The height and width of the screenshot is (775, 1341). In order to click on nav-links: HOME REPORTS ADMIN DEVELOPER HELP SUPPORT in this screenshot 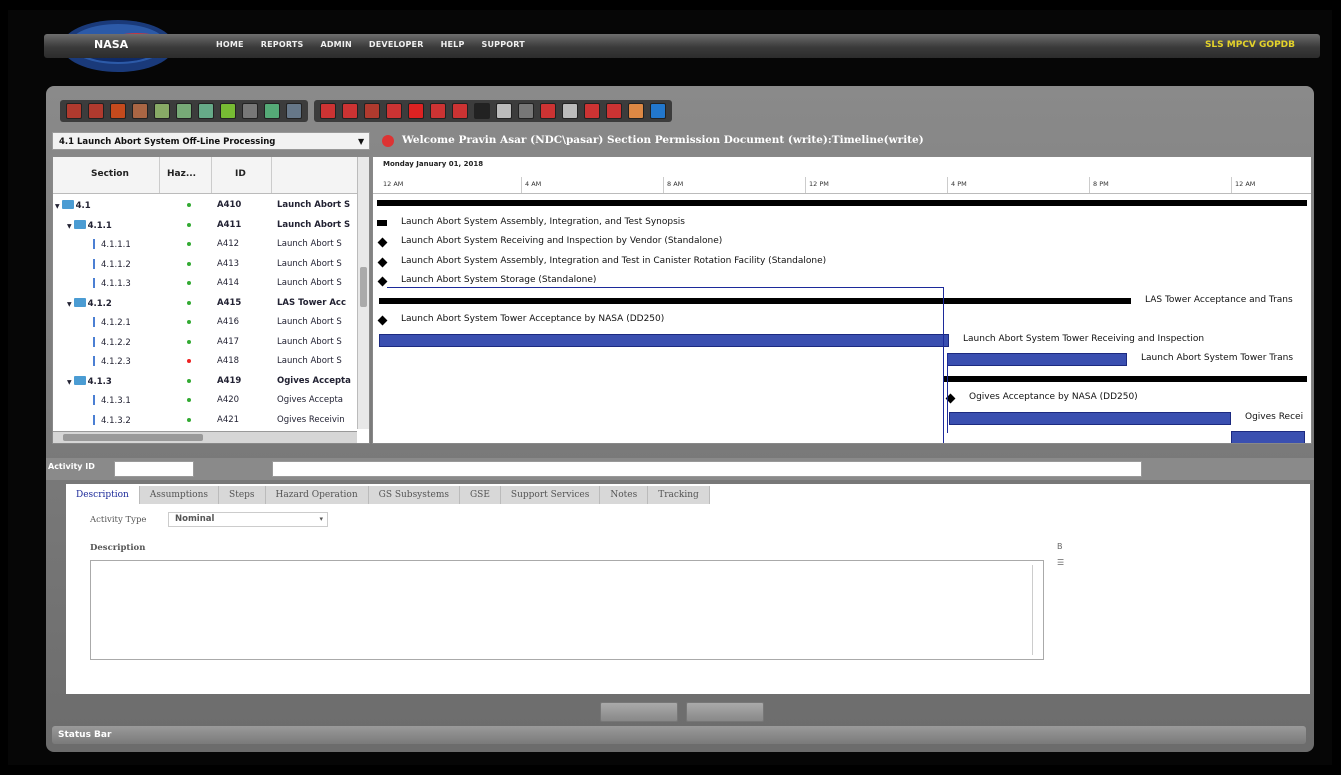, I will do `click(379, 44)`.